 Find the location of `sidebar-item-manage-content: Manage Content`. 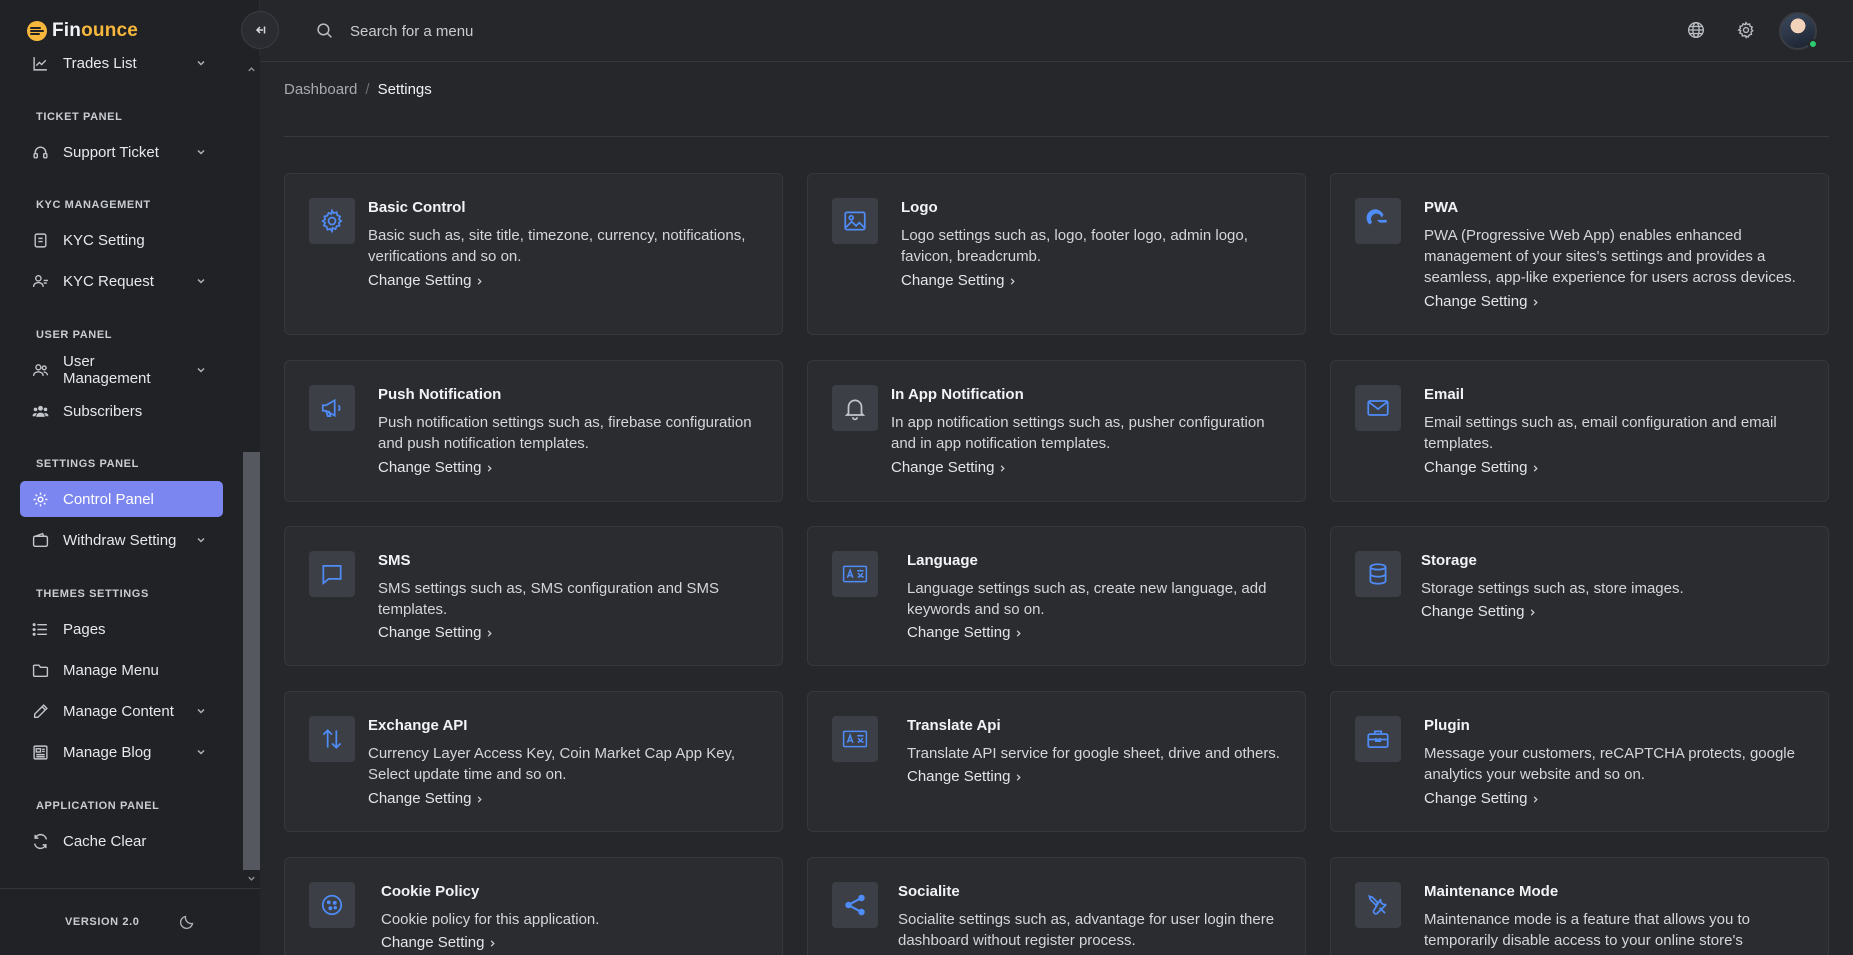

sidebar-item-manage-content: Manage Content is located at coordinates (121, 711).